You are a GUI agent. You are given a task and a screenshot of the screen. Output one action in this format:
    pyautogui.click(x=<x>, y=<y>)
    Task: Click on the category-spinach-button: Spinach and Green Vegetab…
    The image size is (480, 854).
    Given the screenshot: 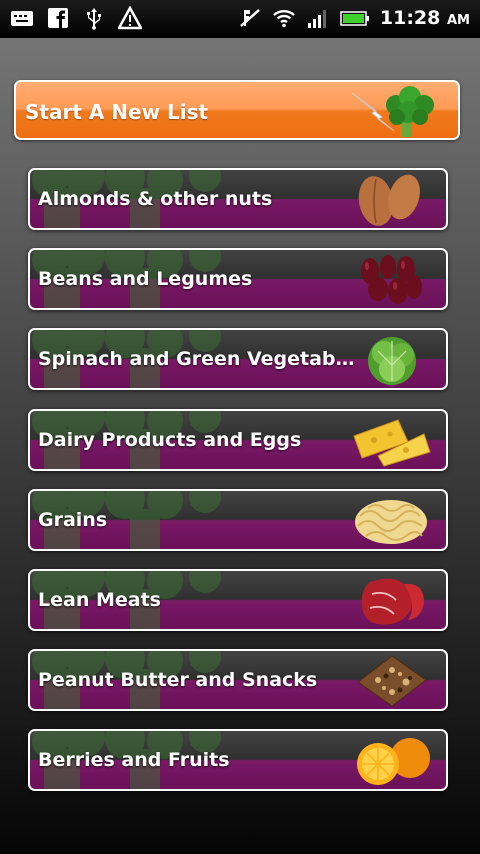 What is the action you would take?
    pyautogui.click(x=238, y=359)
    